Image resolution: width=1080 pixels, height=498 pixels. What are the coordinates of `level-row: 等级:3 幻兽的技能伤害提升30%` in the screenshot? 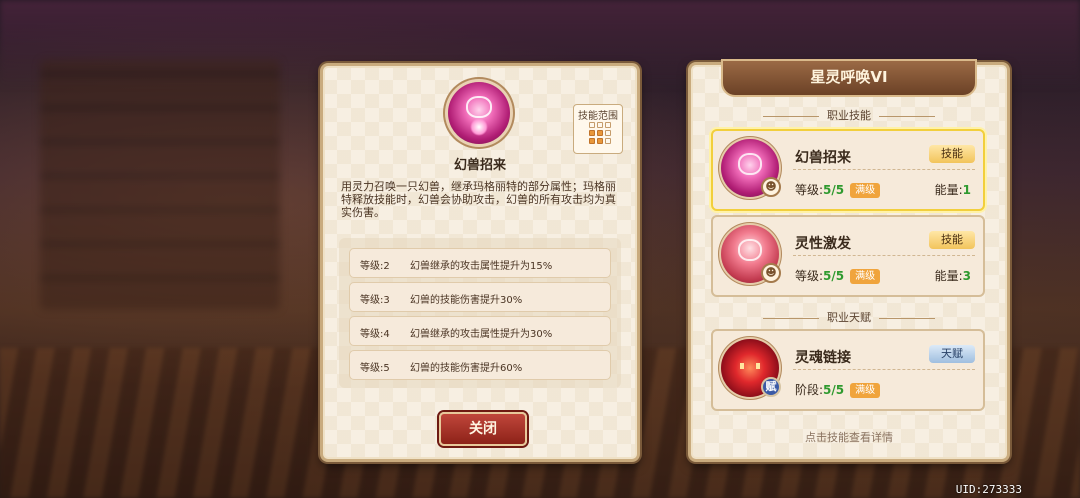 It's located at (480, 297).